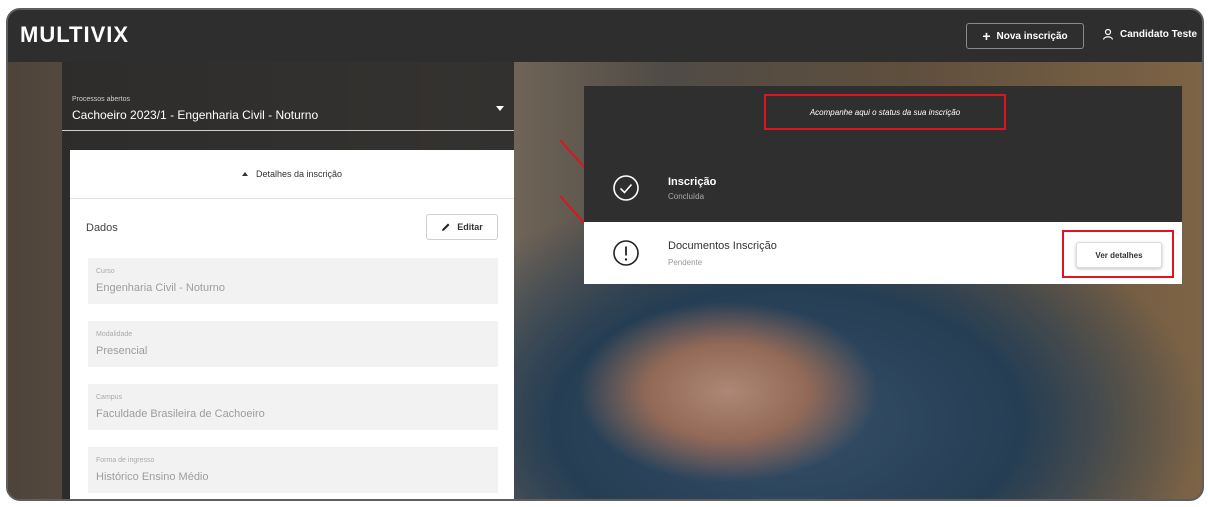 The width and height of the screenshot is (1208, 507). What do you see at coordinates (161, 288) in the screenshot?
I see `field-value: Engenharia Civil - Noturno` at bounding box center [161, 288].